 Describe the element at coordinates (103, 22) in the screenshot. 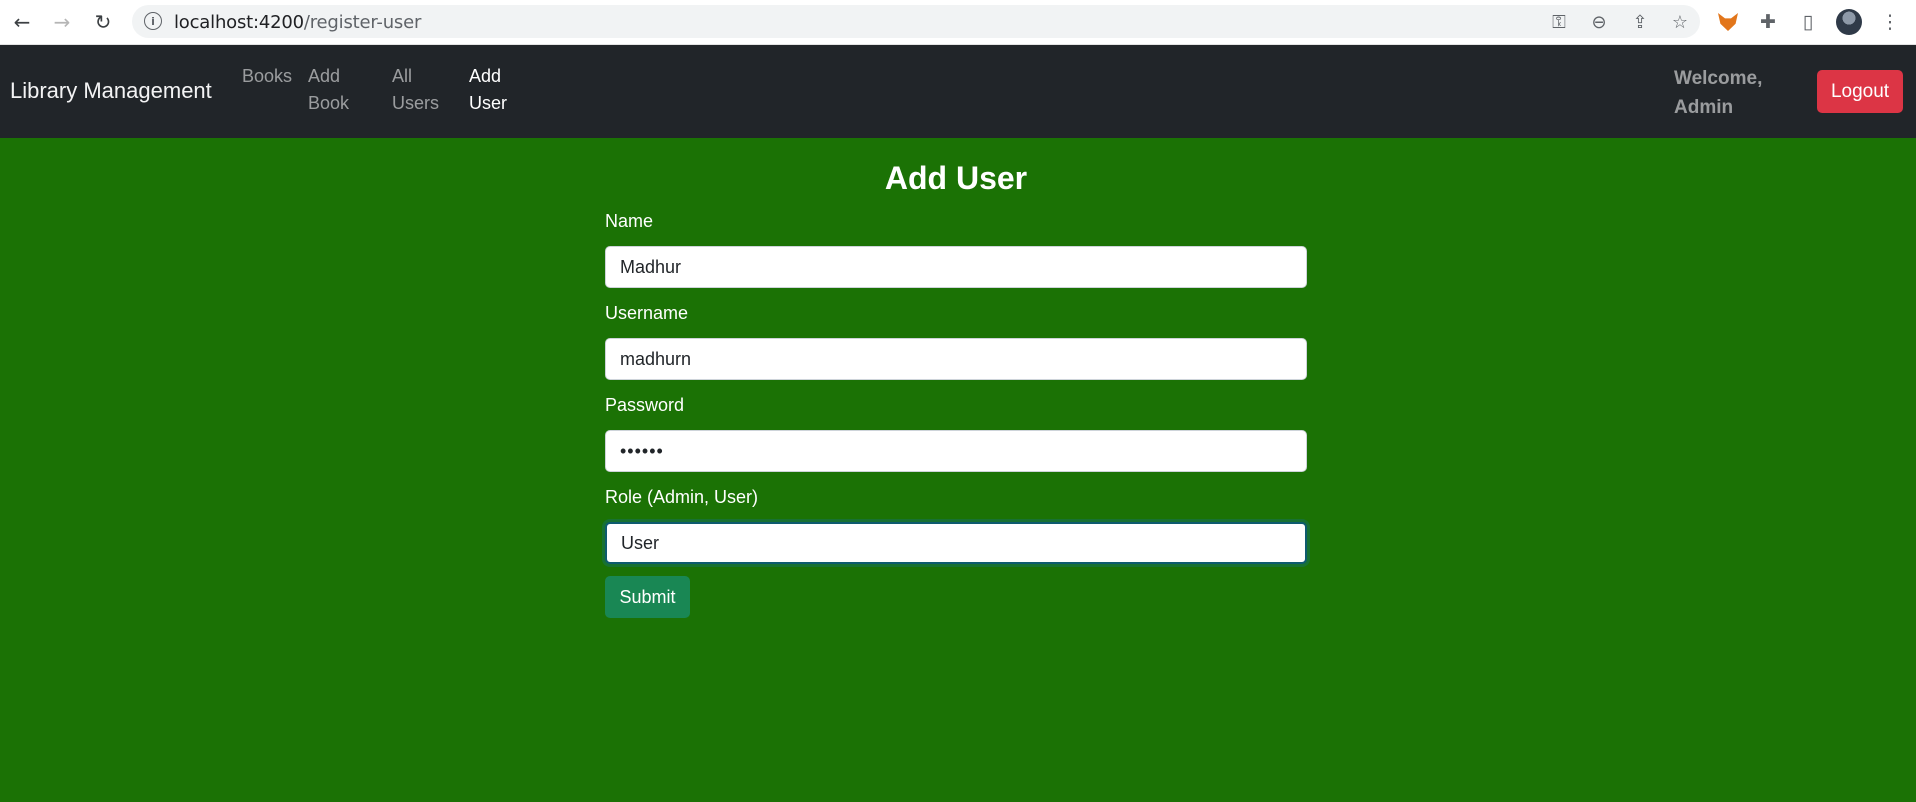

I see `reload-icon: ↻` at that location.